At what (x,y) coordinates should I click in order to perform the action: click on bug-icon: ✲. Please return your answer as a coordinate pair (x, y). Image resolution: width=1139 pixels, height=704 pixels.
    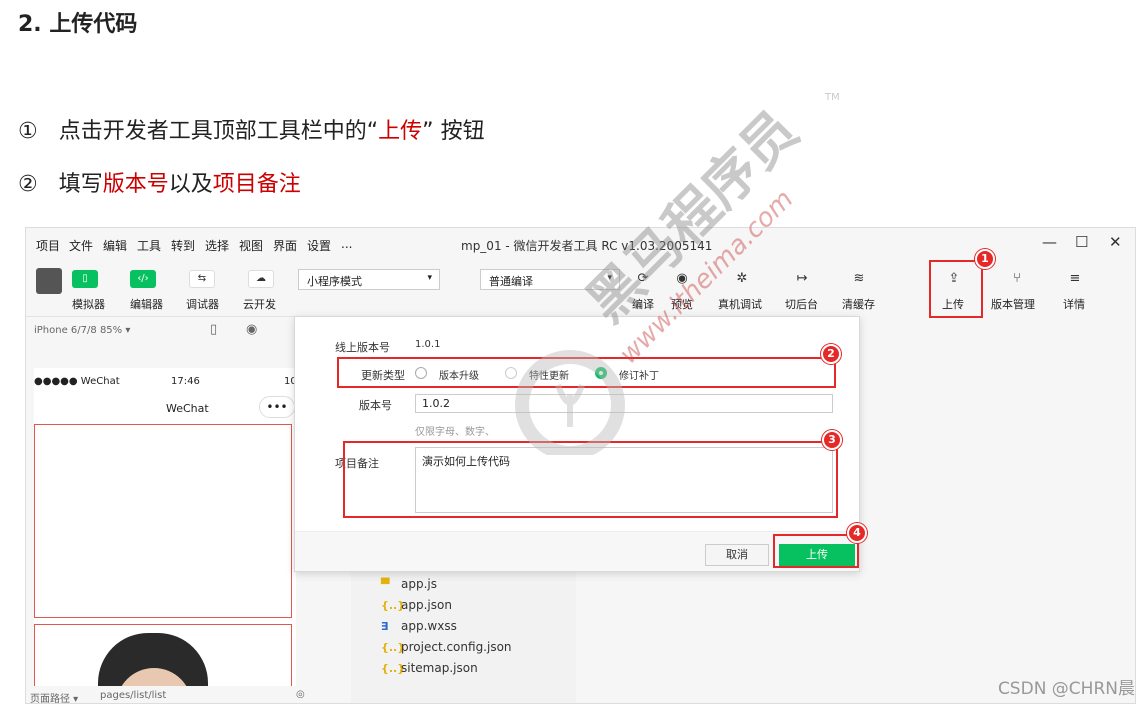
    Looking at the image, I should click on (742, 278).